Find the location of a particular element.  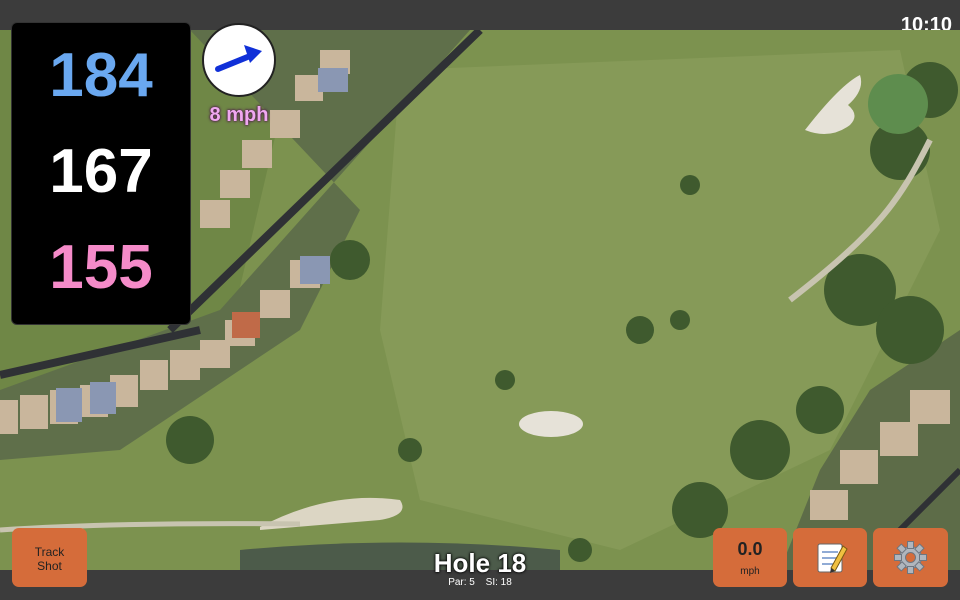

speed-value: 0.0 is located at coordinates (750, 549).